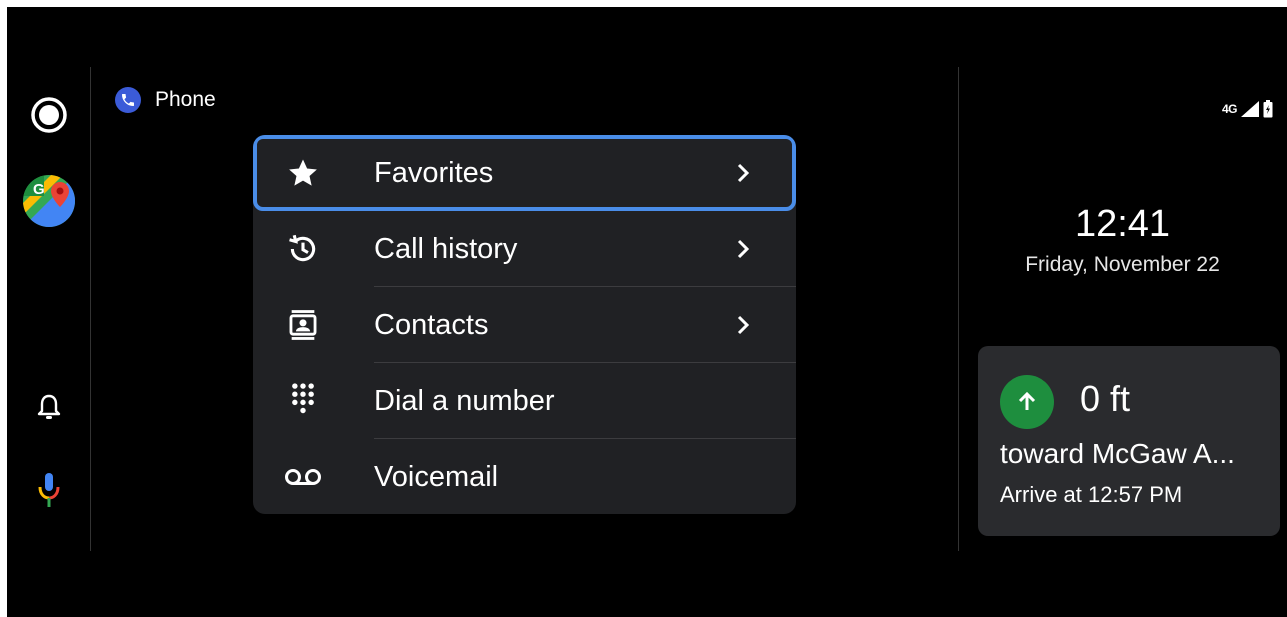  I want to click on menu-item-label: Voicemail, so click(436, 476).